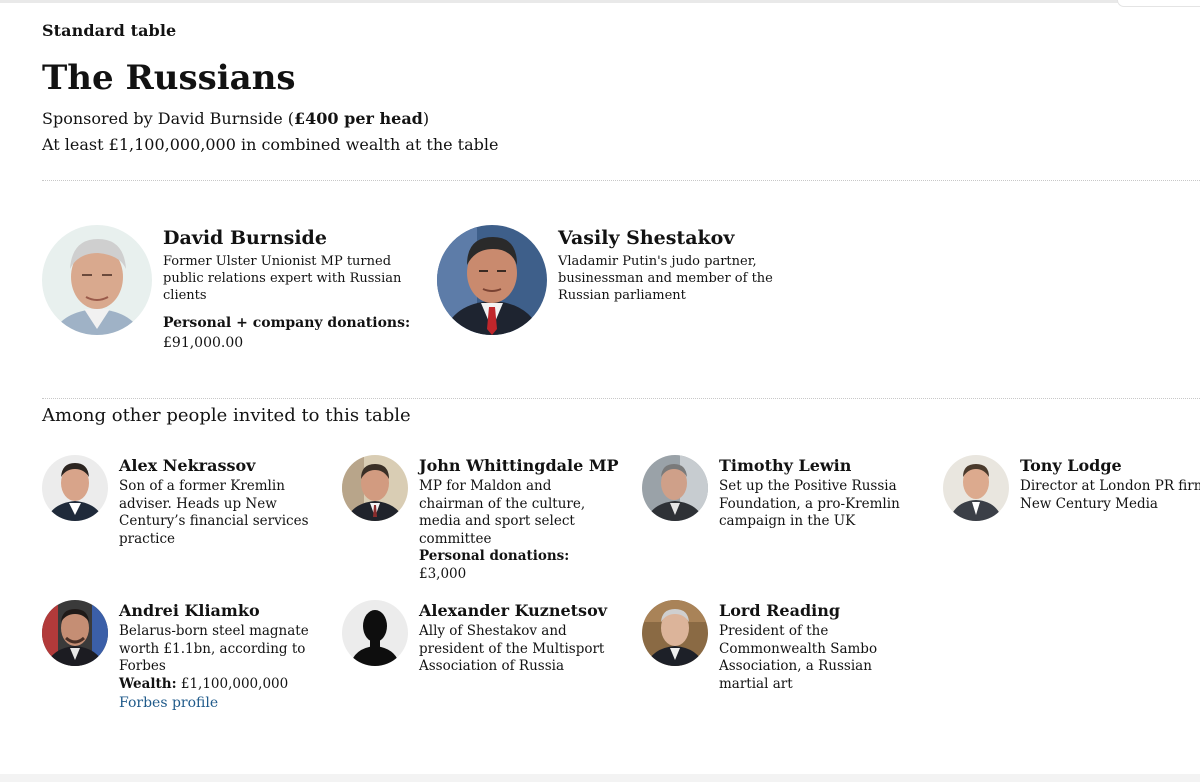 This screenshot has height=782, width=1200. What do you see at coordinates (358, 118) in the screenshot?
I see `sponsor-price: £400 per head` at bounding box center [358, 118].